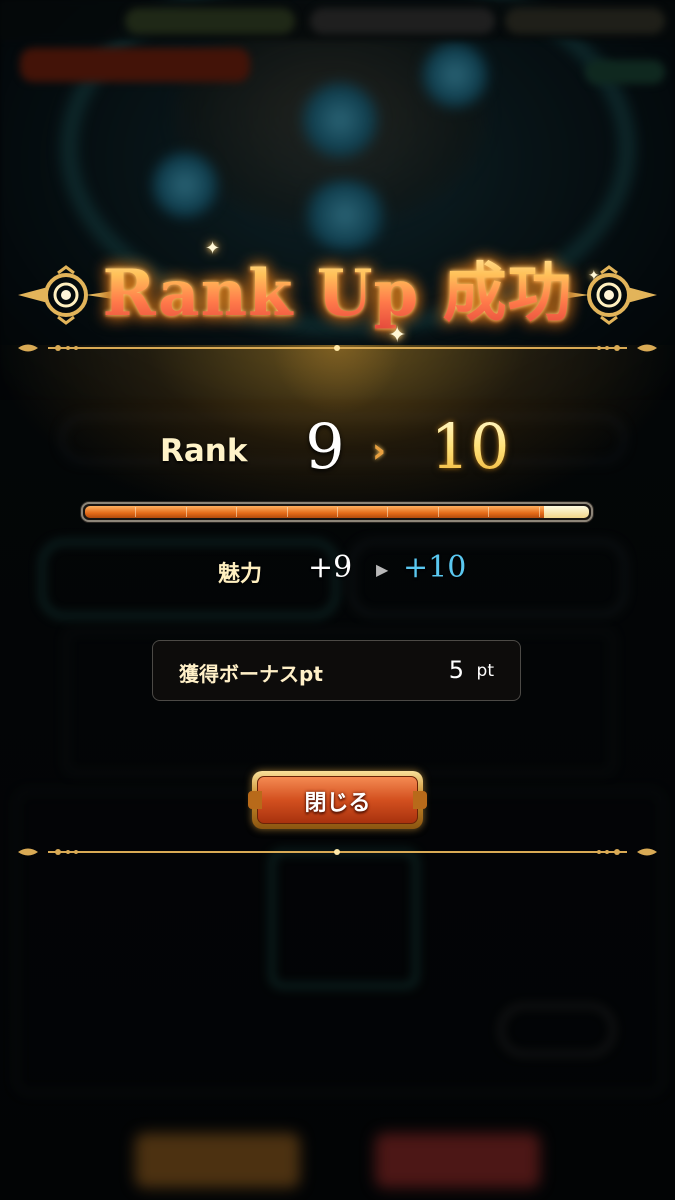 This screenshot has width=675, height=1200. Describe the element at coordinates (251, 674) in the screenshot. I see `bonus-label: 獲得ボーナスpt` at that location.